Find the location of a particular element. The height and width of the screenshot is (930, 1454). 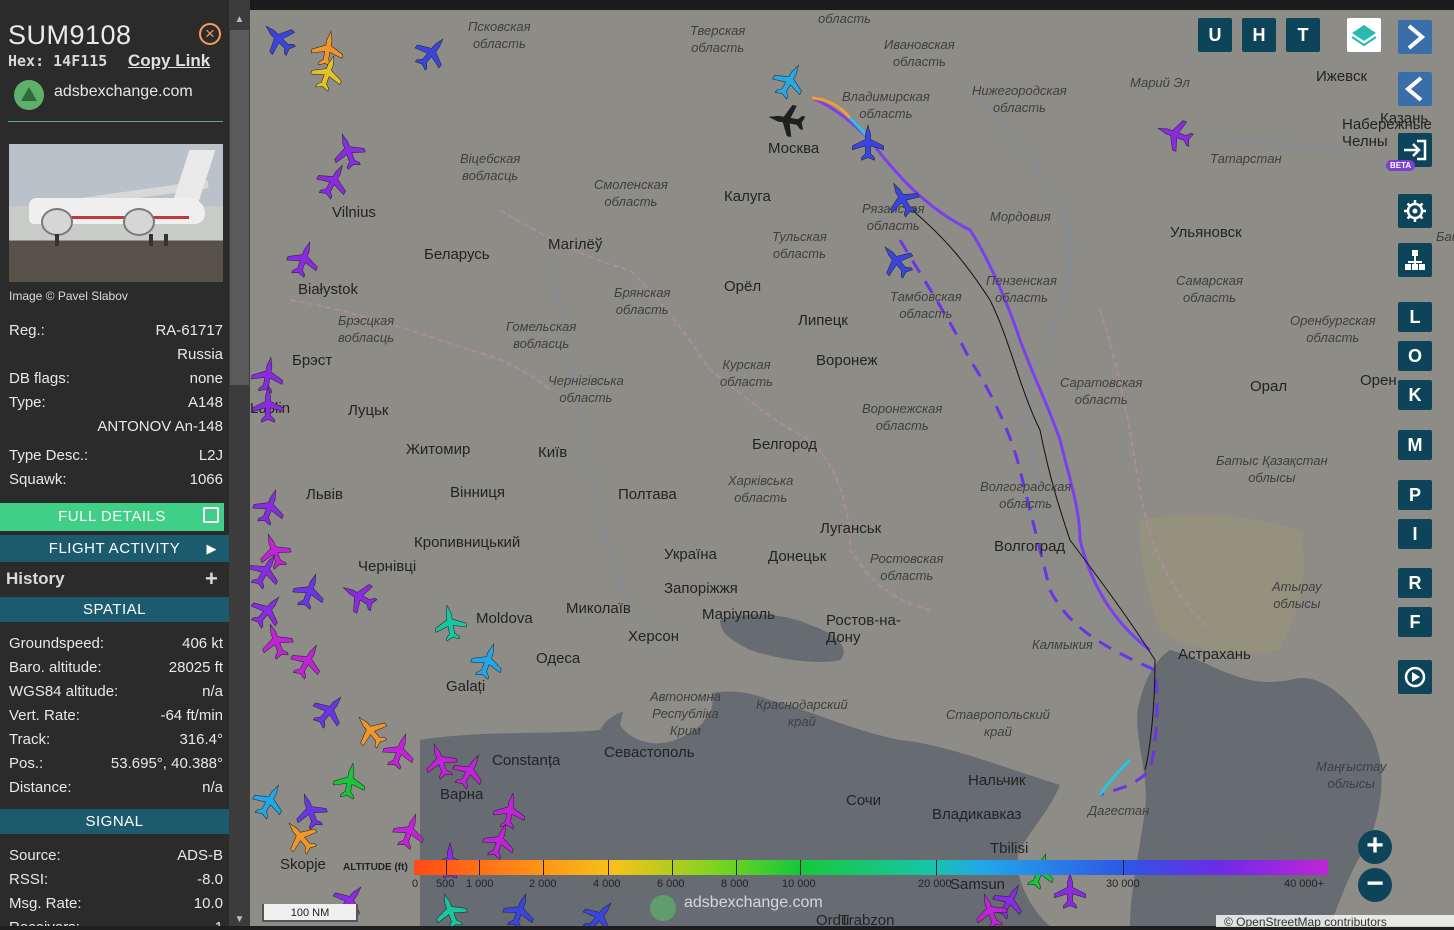

full-details-label: FULL DETAILS is located at coordinates (112, 516).